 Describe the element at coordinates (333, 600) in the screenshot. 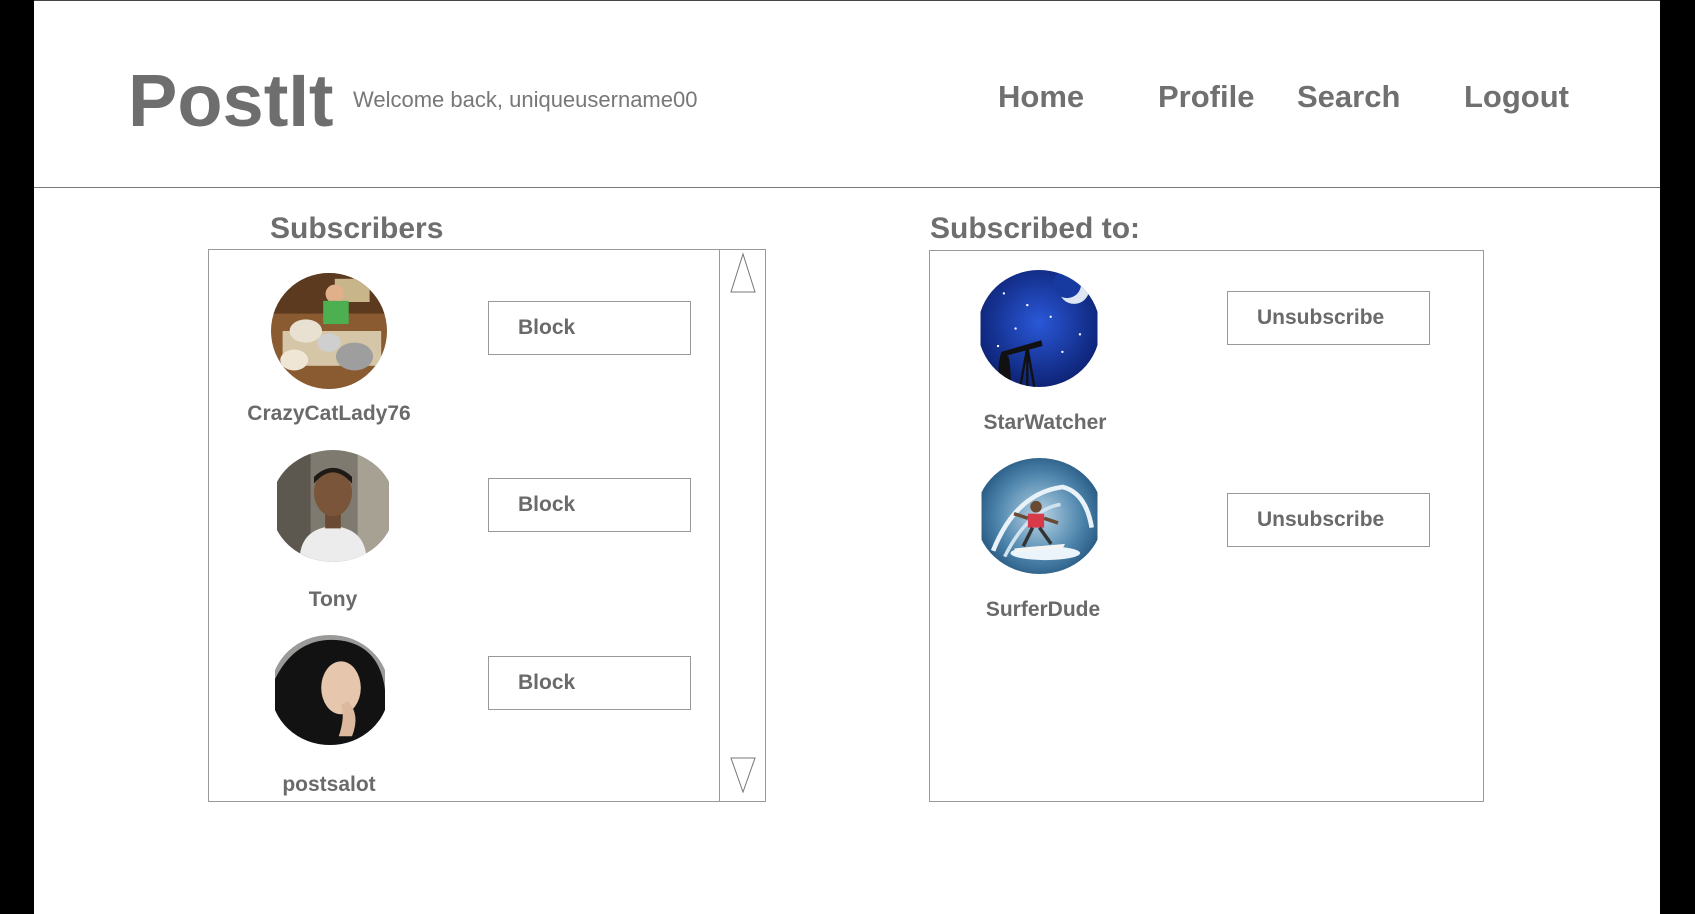

I see `subscriber-username: Tony` at that location.